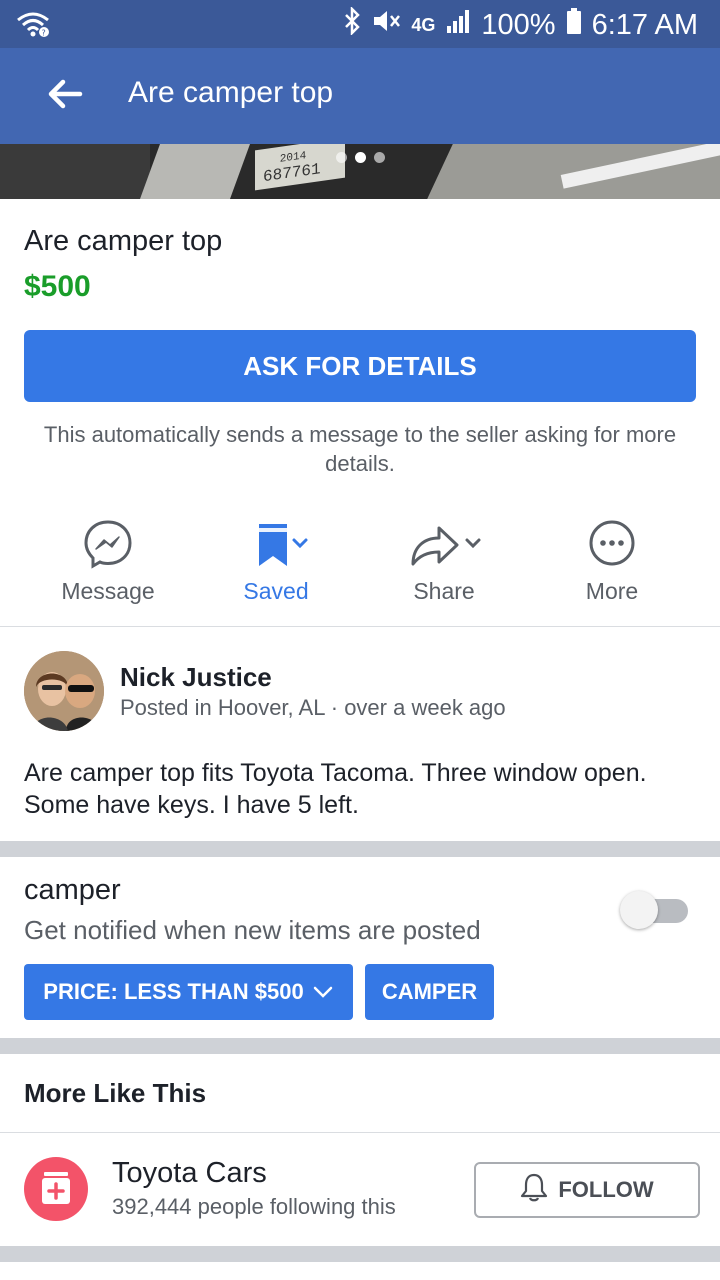 This screenshot has width=720, height=1280. Describe the element at coordinates (56, 1189) in the screenshot. I see `category-icon` at that location.